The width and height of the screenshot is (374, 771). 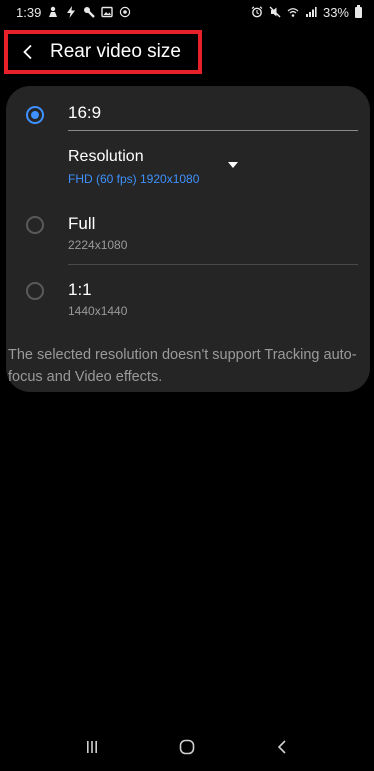 What do you see at coordinates (35, 225) in the screenshot?
I see `radio-full` at bounding box center [35, 225].